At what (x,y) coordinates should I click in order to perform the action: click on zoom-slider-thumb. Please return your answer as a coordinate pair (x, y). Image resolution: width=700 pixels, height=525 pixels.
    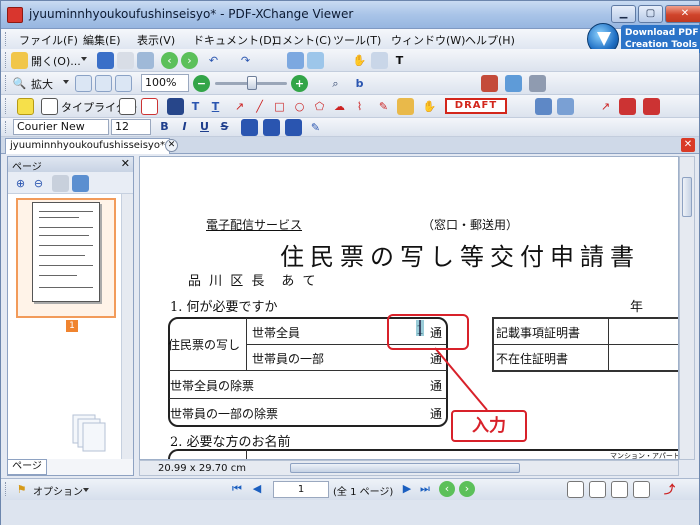
    Looking at the image, I should click on (252, 83).